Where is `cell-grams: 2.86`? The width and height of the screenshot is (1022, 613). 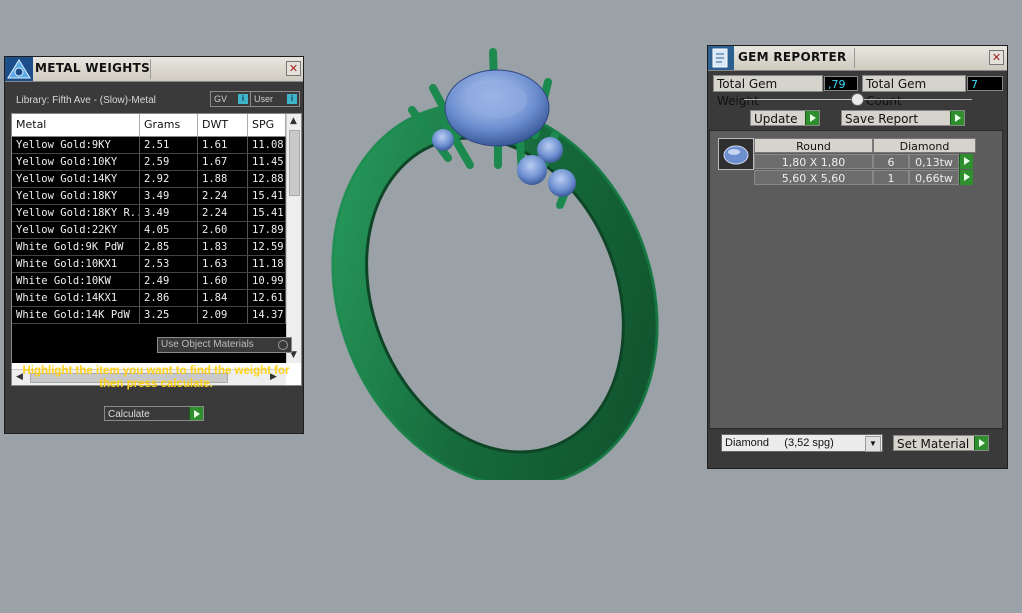
cell-grams: 2.86 is located at coordinates (169, 298).